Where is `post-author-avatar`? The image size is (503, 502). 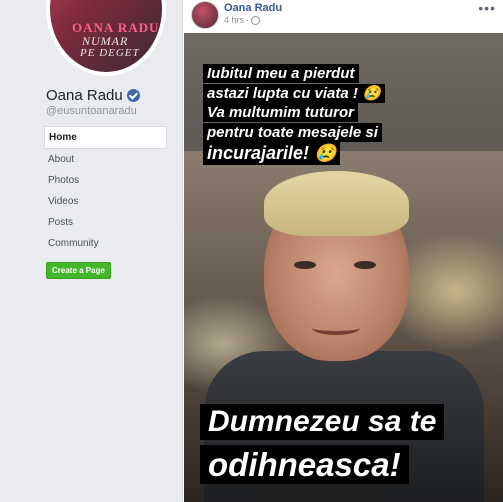
post-author-avatar is located at coordinates (205, 15).